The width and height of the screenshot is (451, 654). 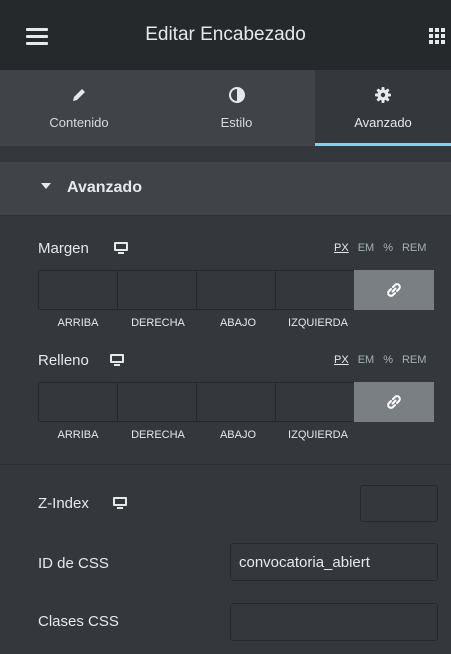 I want to click on css-classes-input, so click(x=334, y=622).